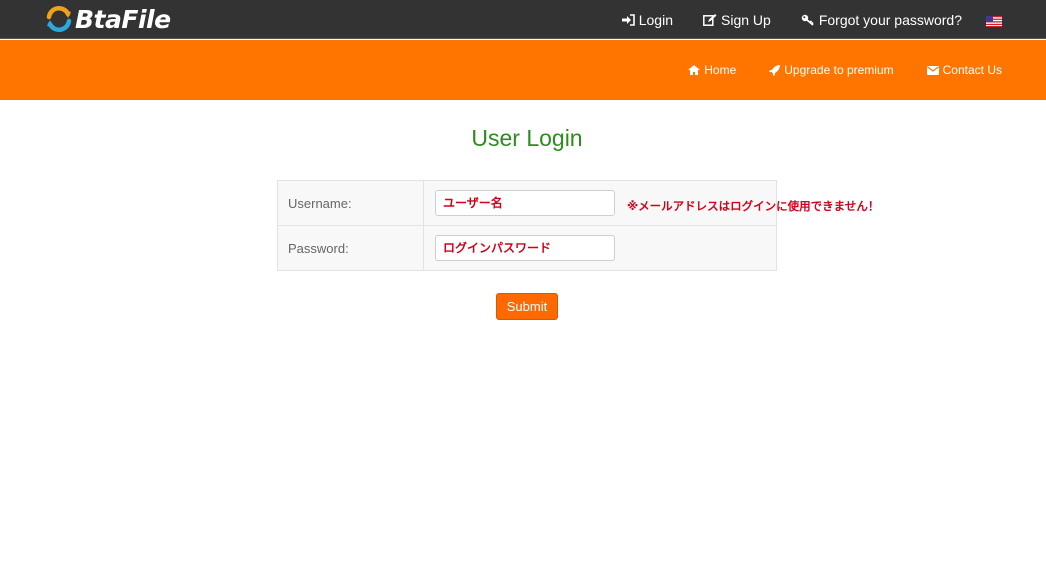 This screenshot has height=570, width=1046. I want to click on password-row: Password:, so click(527, 248).